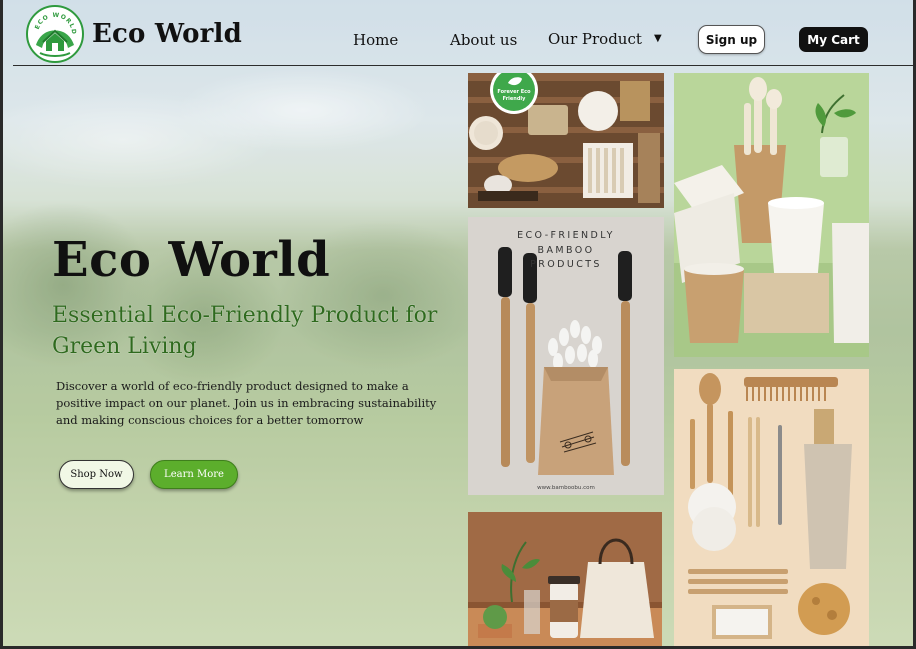 The height and width of the screenshot is (649, 916). What do you see at coordinates (483, 40) in the screenshot?
I see `nav-about-us: About us` at bounding box center [483, 40].